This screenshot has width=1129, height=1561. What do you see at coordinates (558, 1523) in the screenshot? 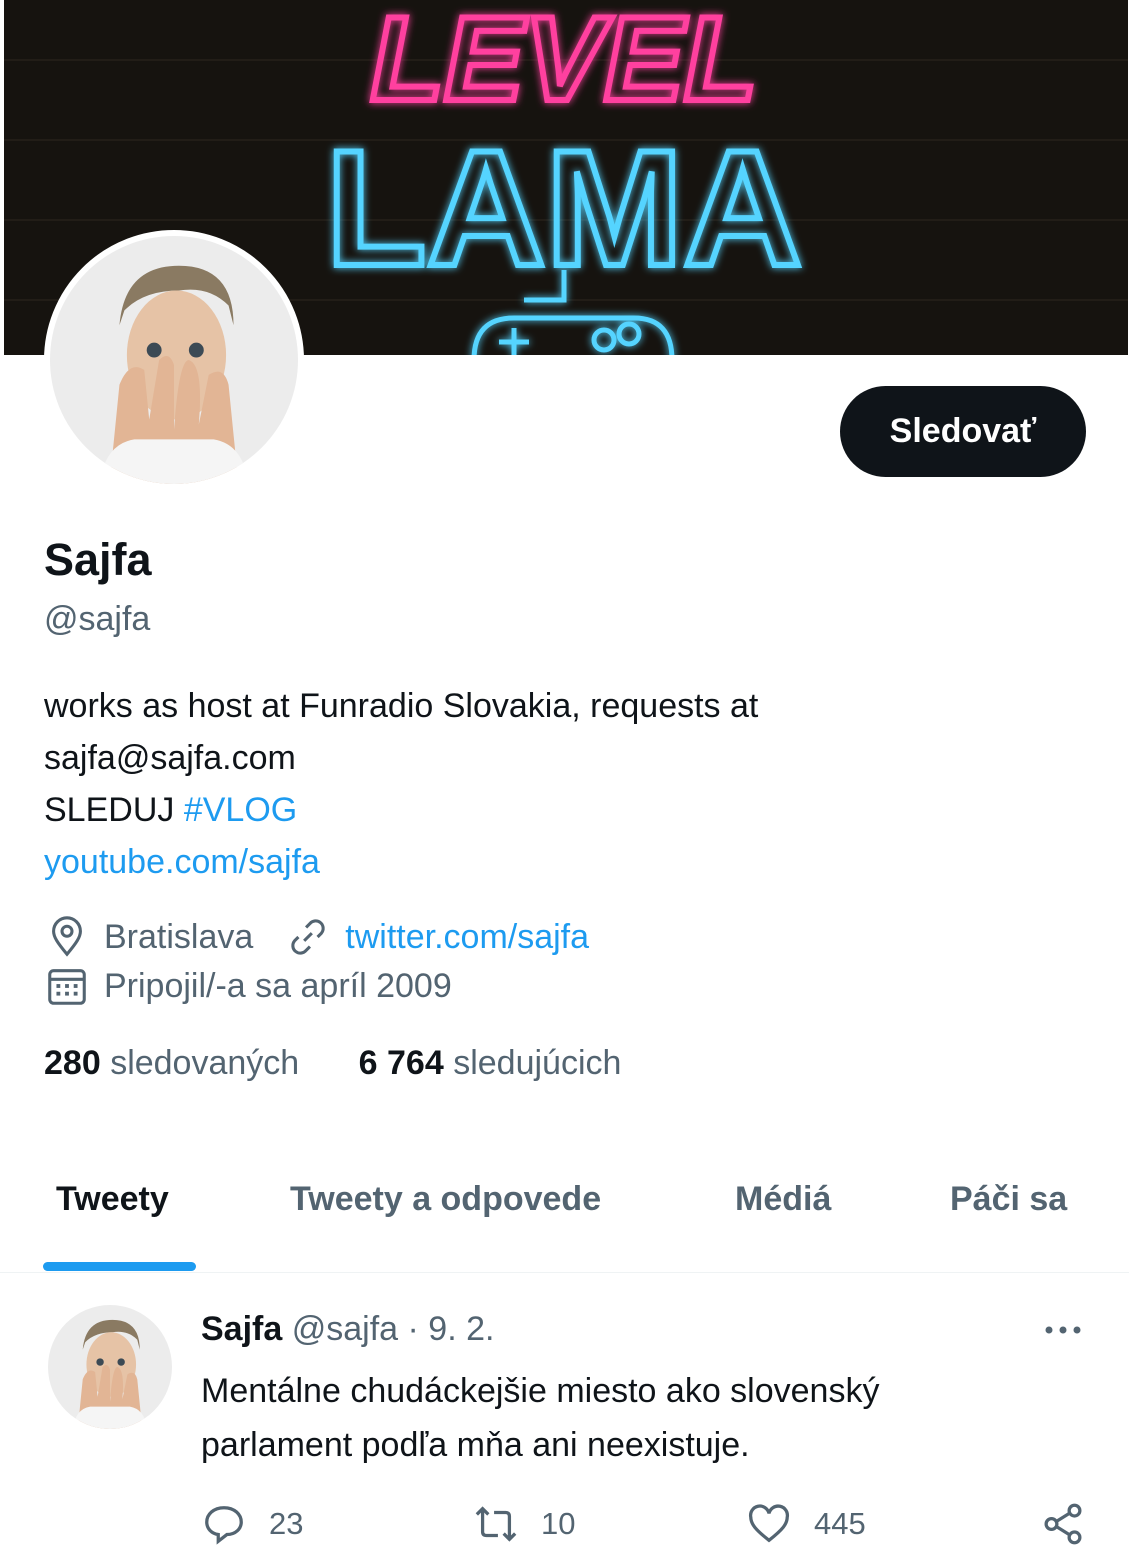
I see `retweet-count: 10` at bounding box center [558, 1523].